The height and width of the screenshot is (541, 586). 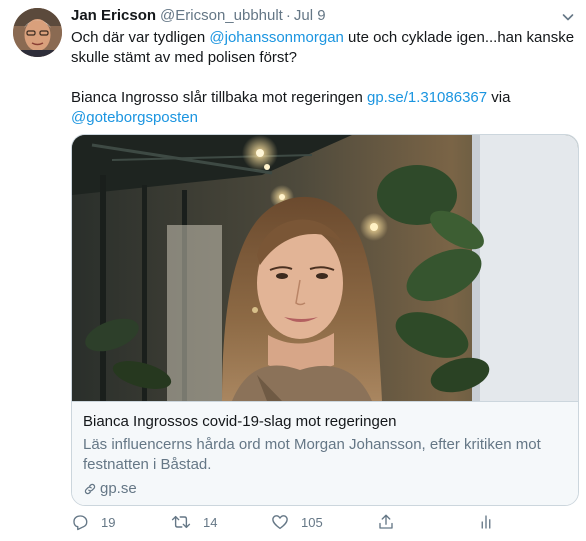 I want to click on retweet-button: 14, so click(x=194, y=522).